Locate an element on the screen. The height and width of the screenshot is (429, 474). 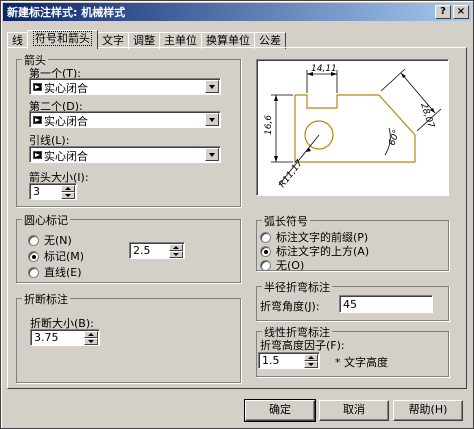
center-mark-none-label: 无(N) is located at coordinates (58, 240).